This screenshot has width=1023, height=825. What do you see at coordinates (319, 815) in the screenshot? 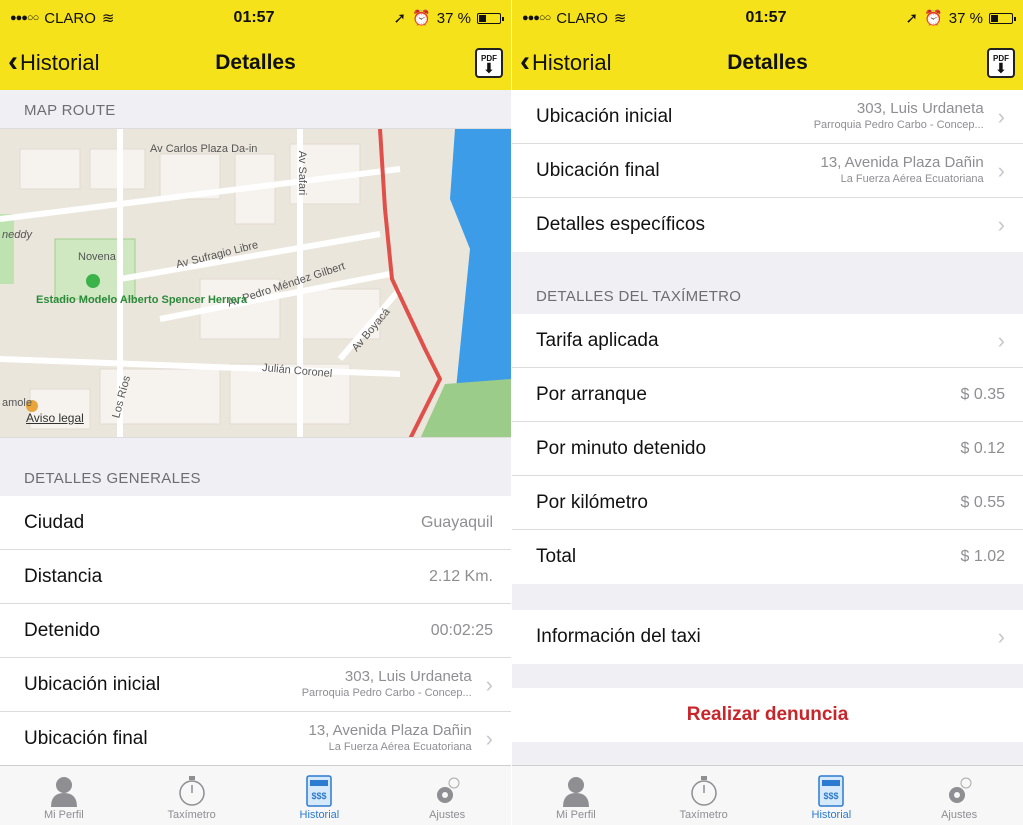
I see `tab-label: Historial` at bounding box center [319, 815].